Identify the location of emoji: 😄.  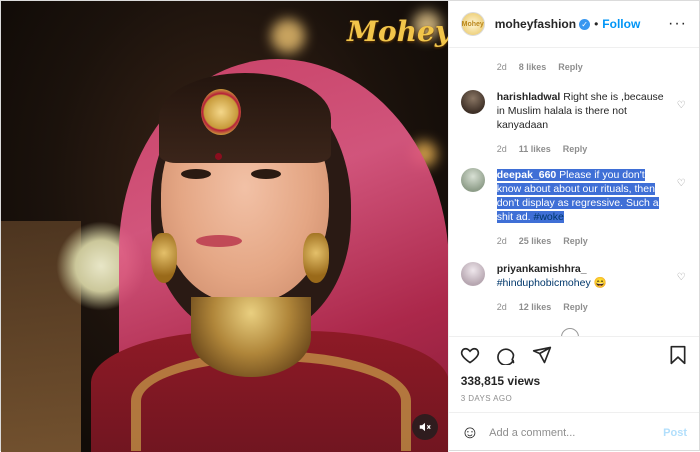
(600, 283).